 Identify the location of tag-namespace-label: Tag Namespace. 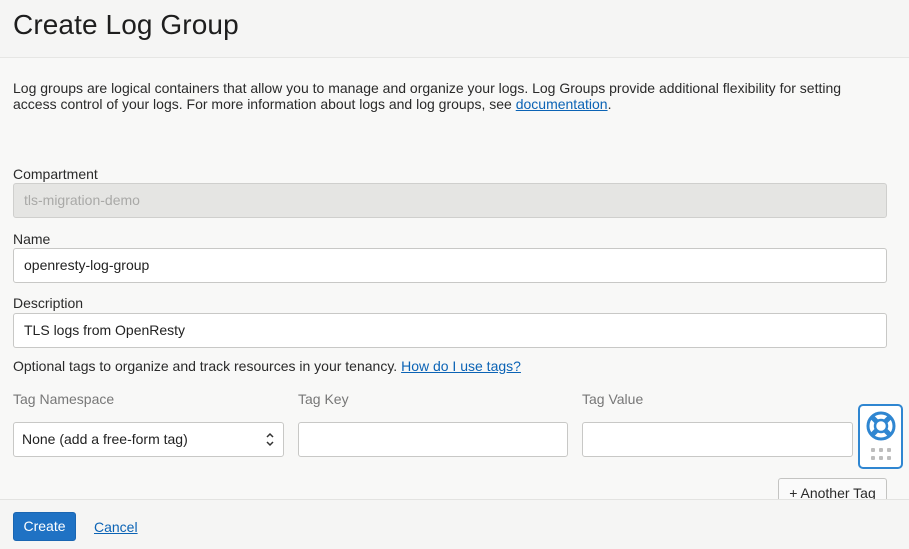
(64, 399).